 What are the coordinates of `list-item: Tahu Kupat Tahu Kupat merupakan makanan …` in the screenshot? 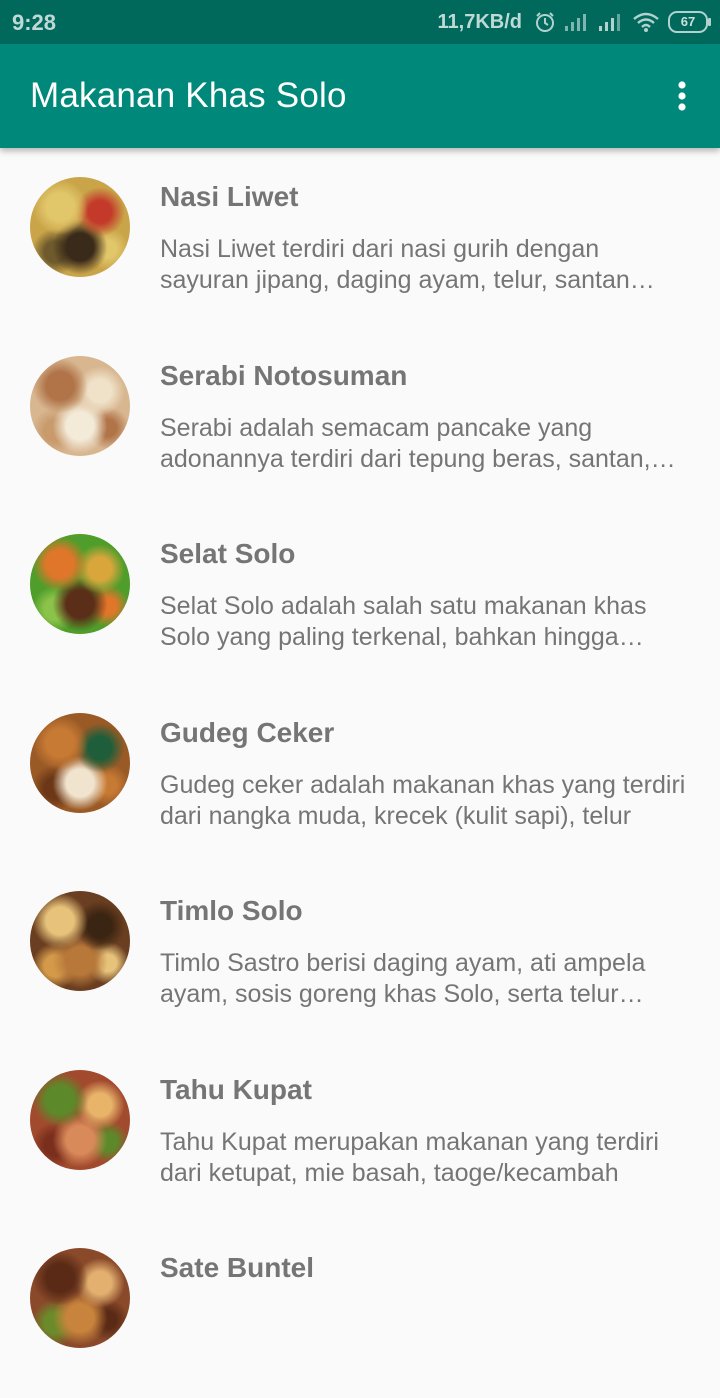 It's located at (360, 1130).